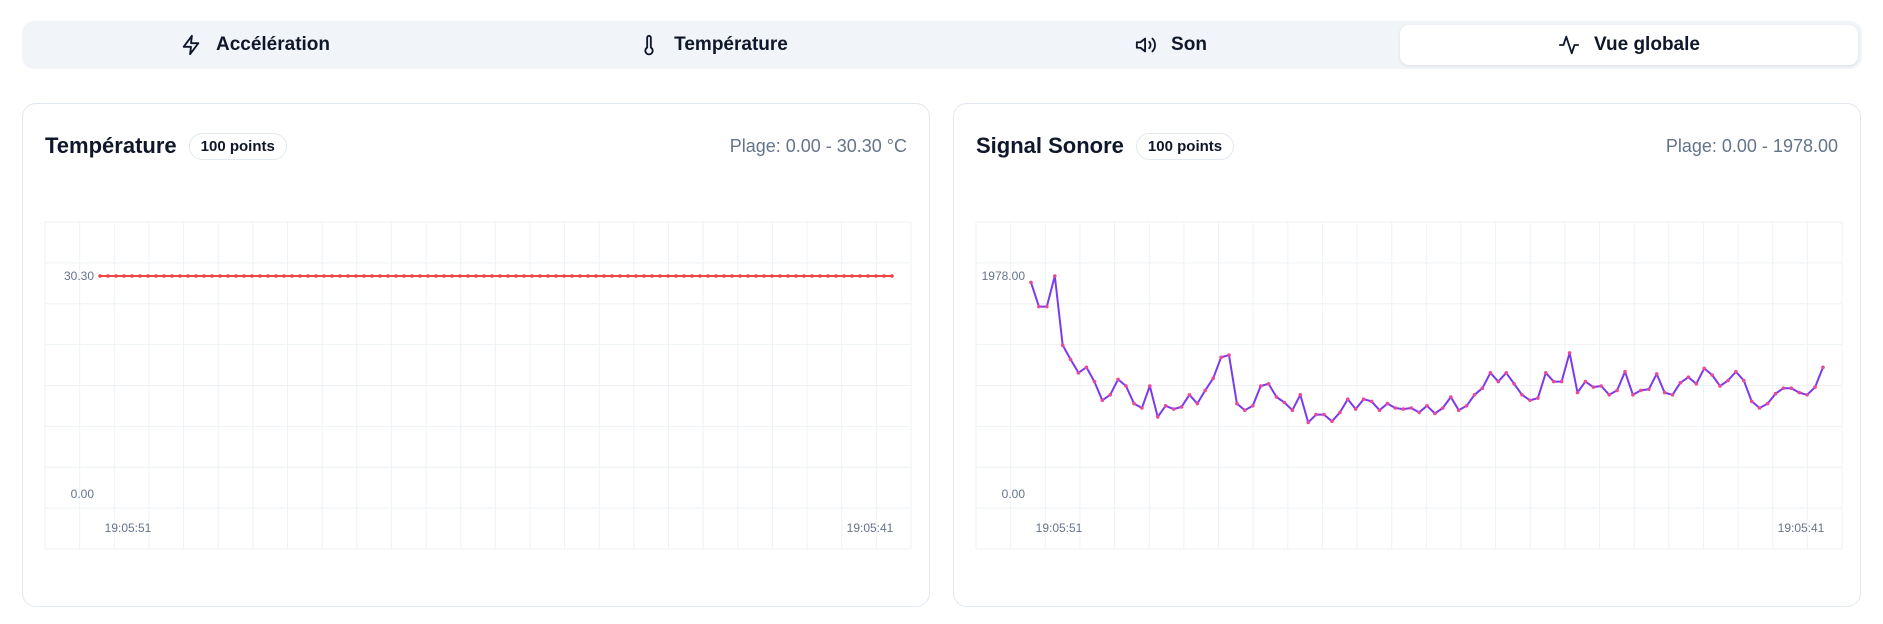 The width and height of the screenshot is (1883, 624). What do you see at coordinates (1189, 44) in the screenshot?
I see `tab-label: Son` at bounding box center [1189, 44].